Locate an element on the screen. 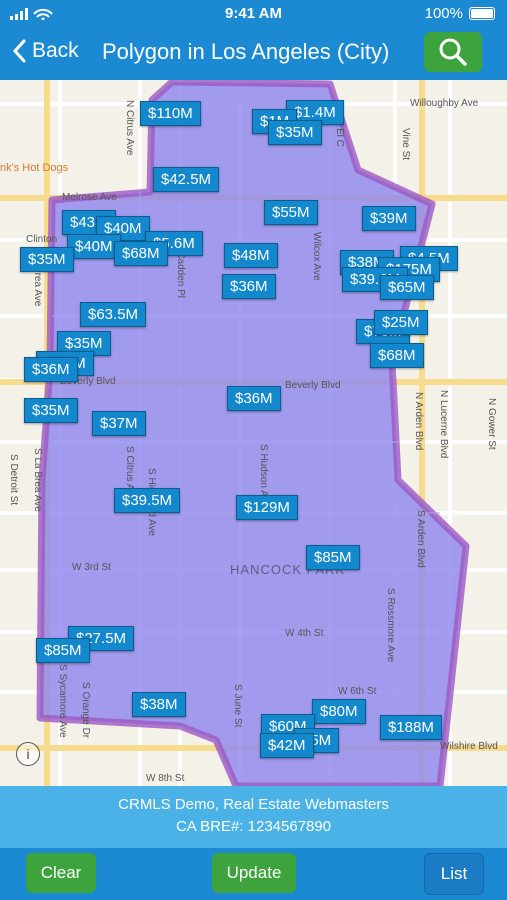 This screenshot has width=507, height=900. poi-label: nk's Hot Dogs is located at coordinates (34, 168).